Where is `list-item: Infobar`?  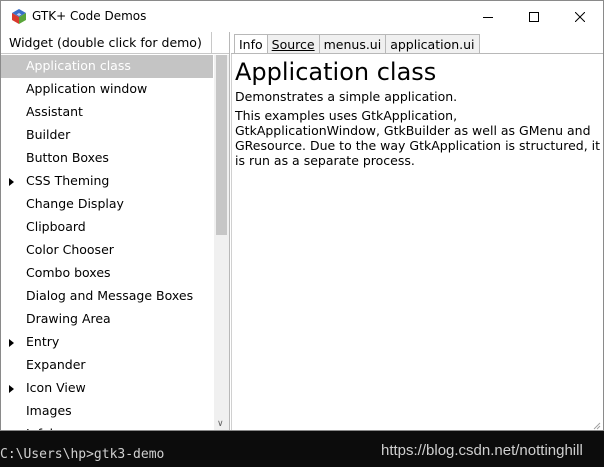
list-item: Infobar is located at coordinates (107, 426).